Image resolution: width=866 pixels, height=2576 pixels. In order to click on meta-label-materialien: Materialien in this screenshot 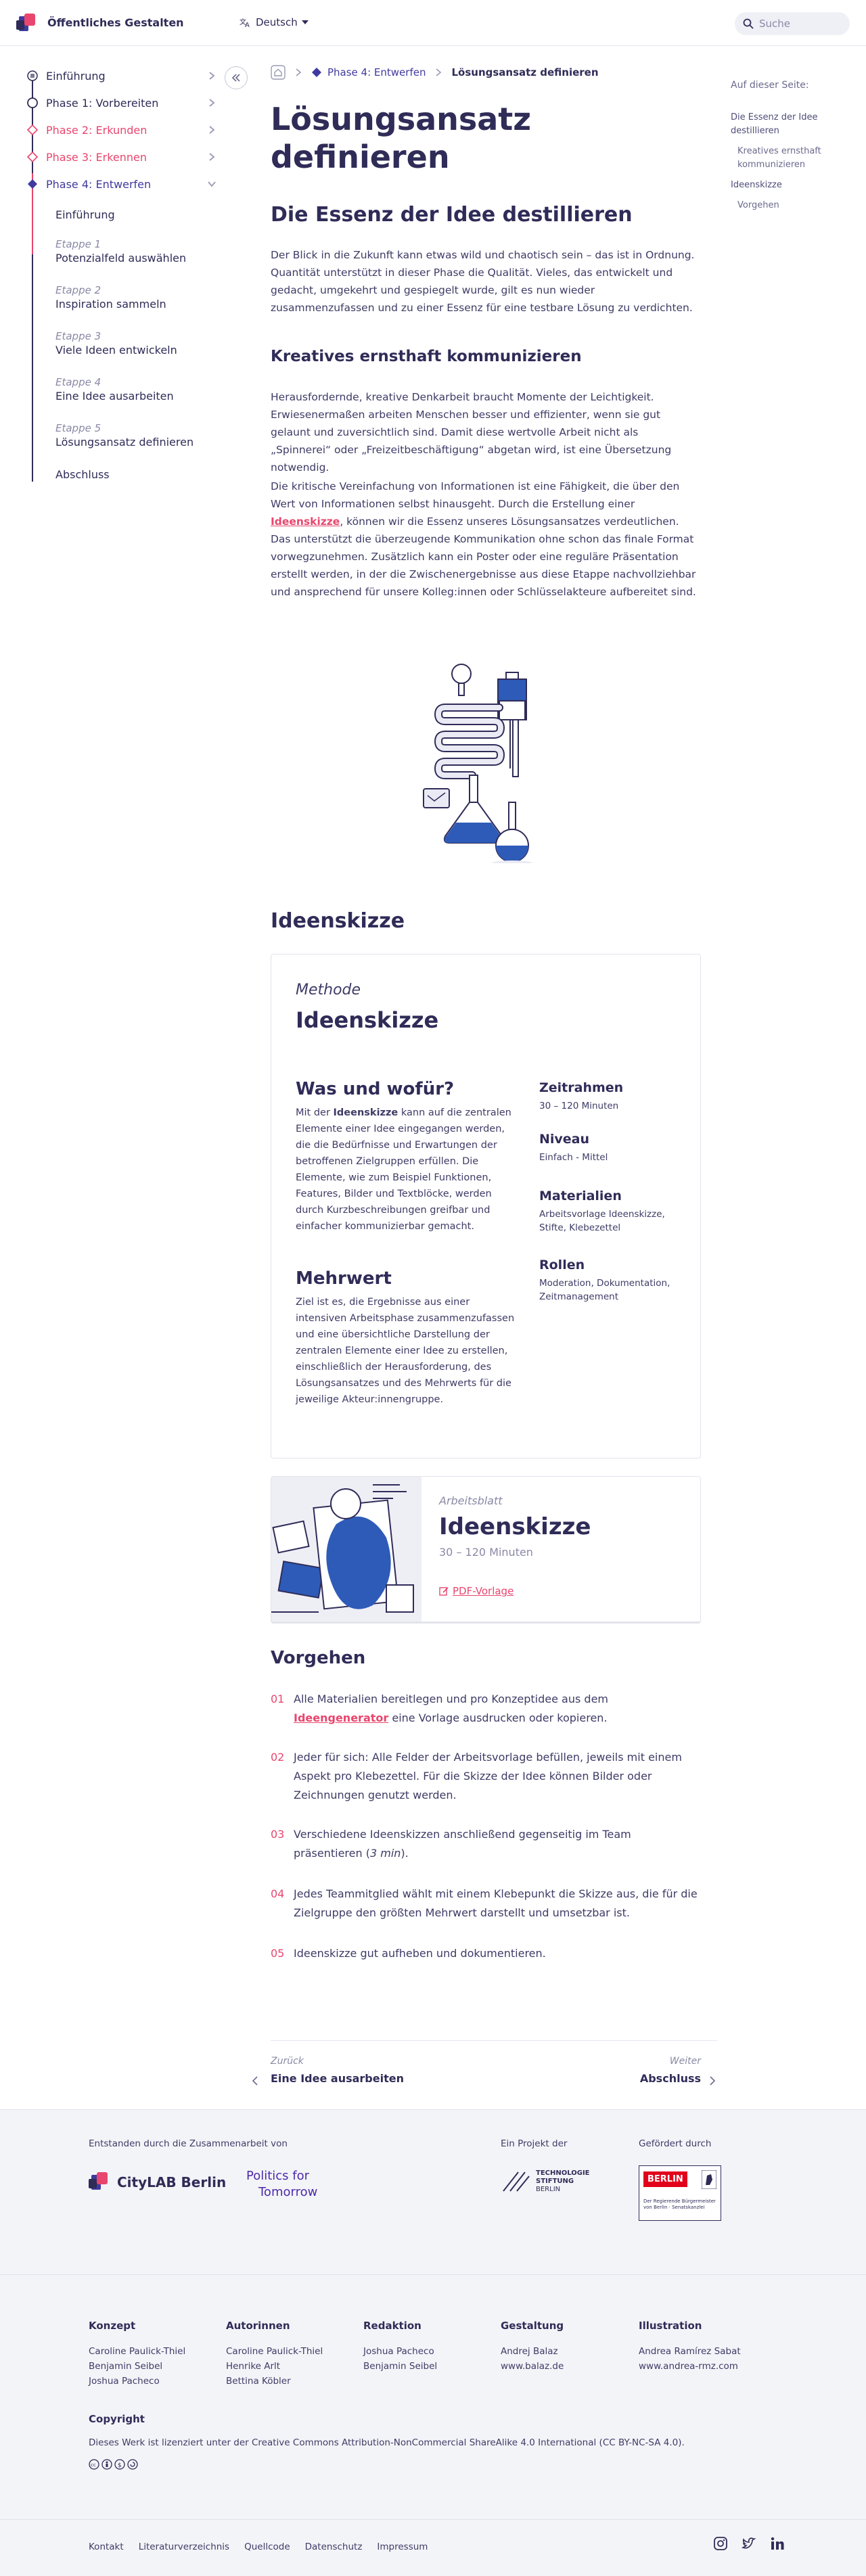, I will do `click(580, 1196)`.